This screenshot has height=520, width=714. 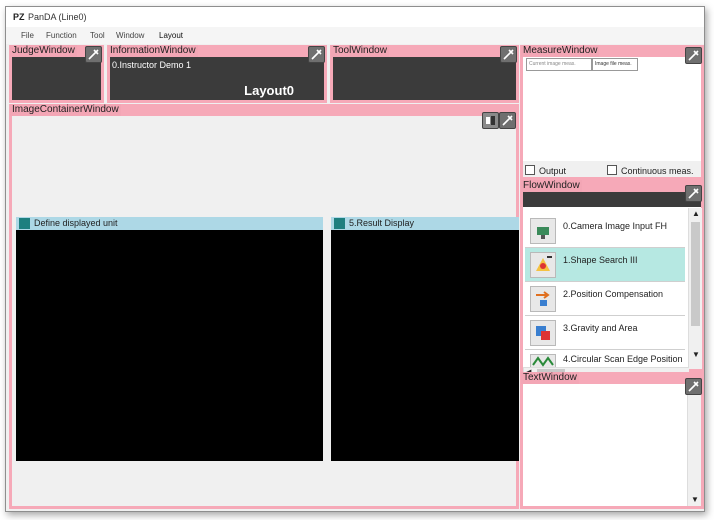 I want to click on flow-item-position-compensation: 2.Position Compensation, so click(x=605, y=299).